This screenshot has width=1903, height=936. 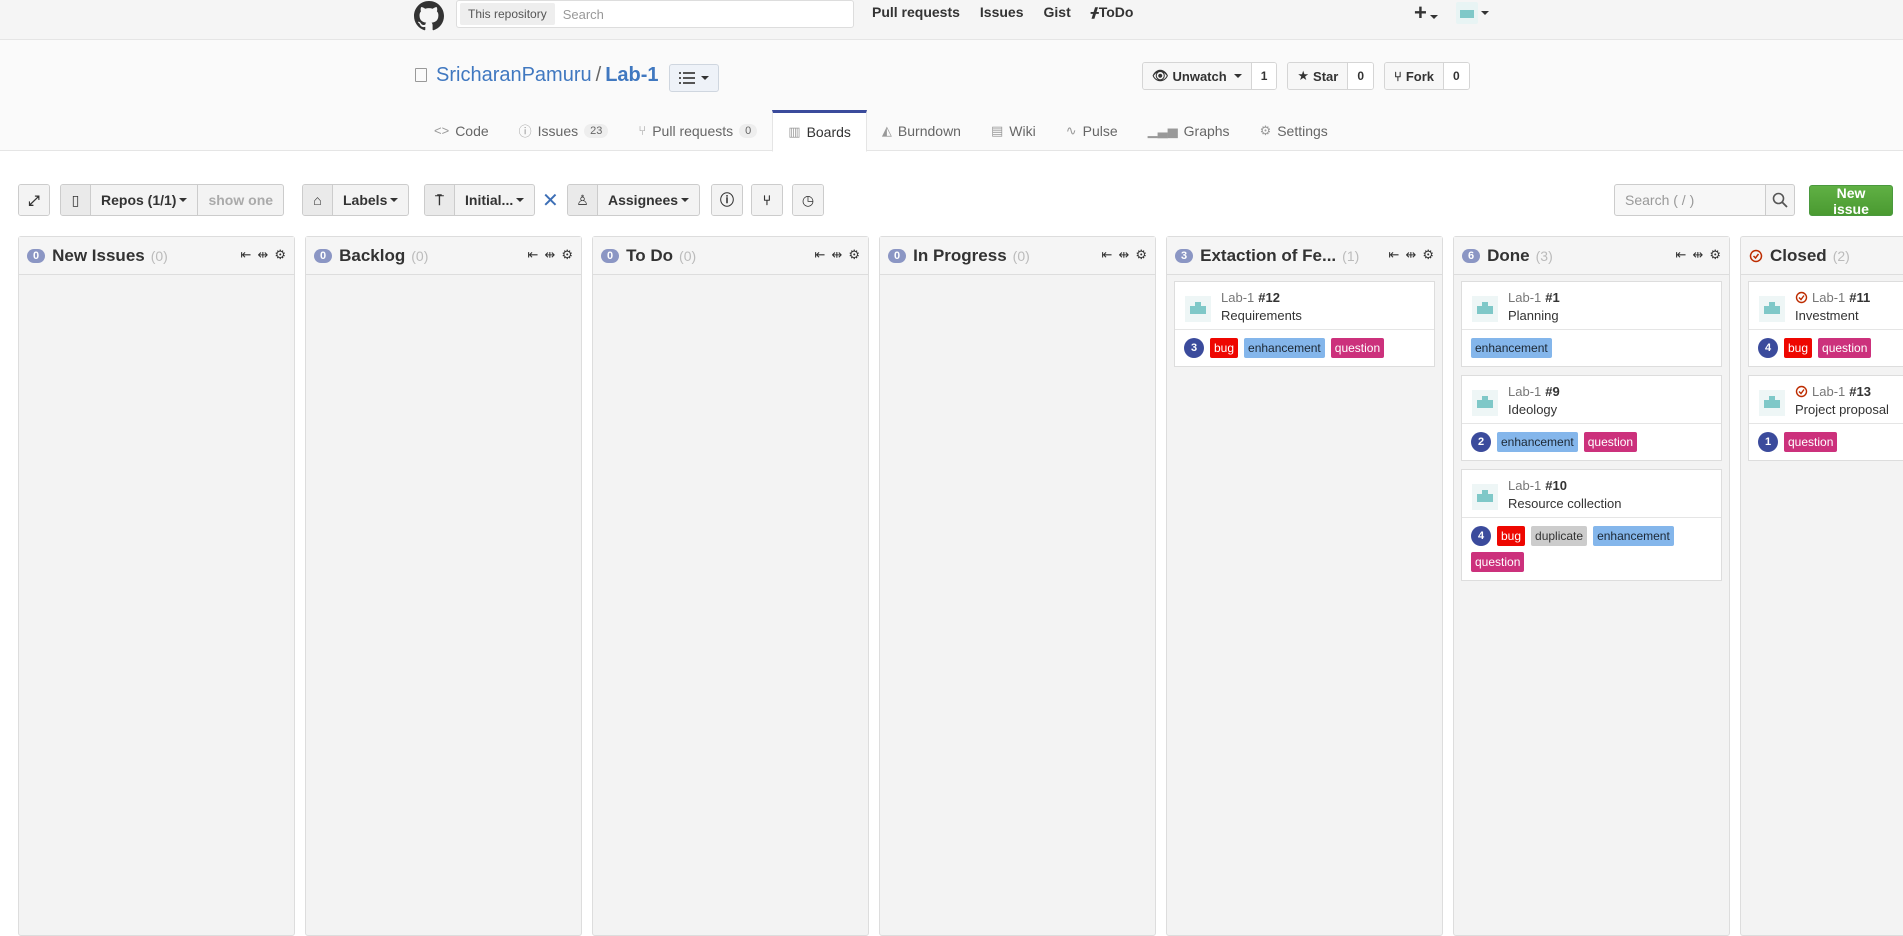 I want to click on card-title: Project proposal, so click(x=1842, y=409).